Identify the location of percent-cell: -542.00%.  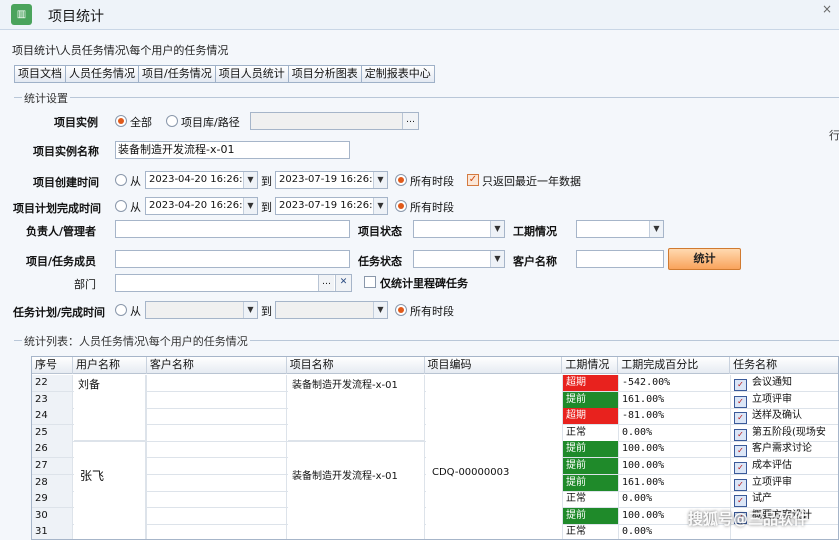
(675, 383).